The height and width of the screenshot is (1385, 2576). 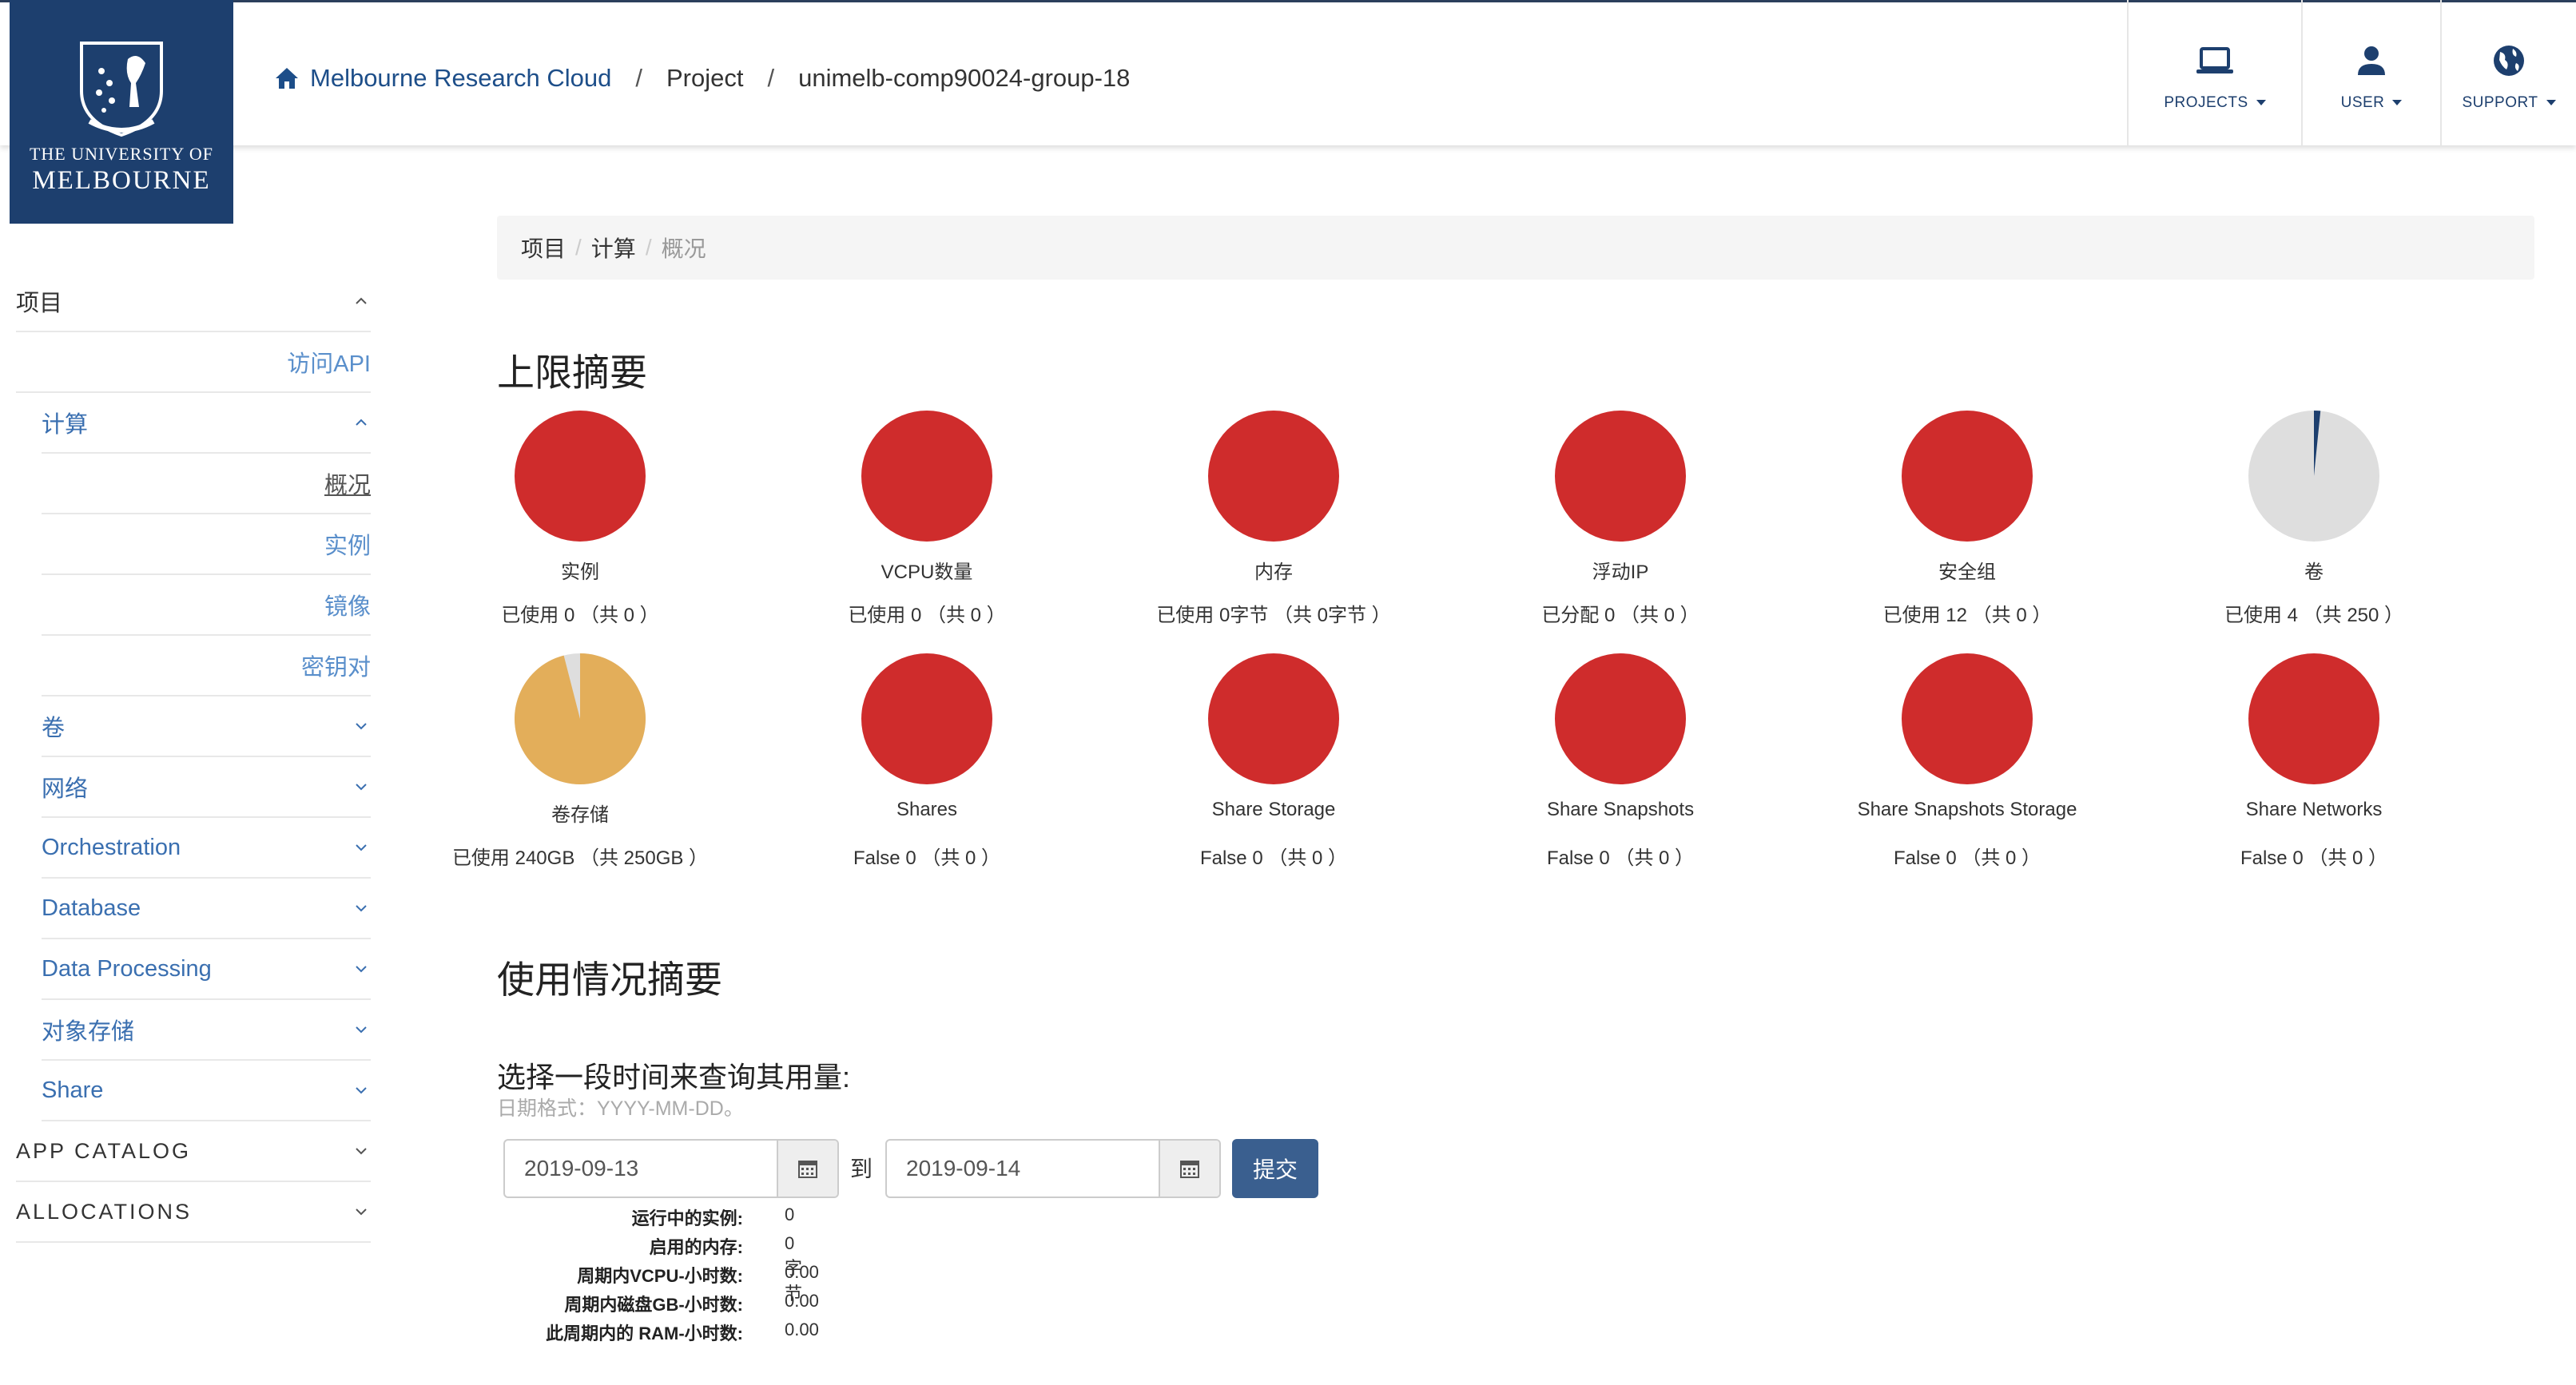 I want to click on limit-chart: Share Storage False 0 （共 0 ）, so click(x=1273, y=761).